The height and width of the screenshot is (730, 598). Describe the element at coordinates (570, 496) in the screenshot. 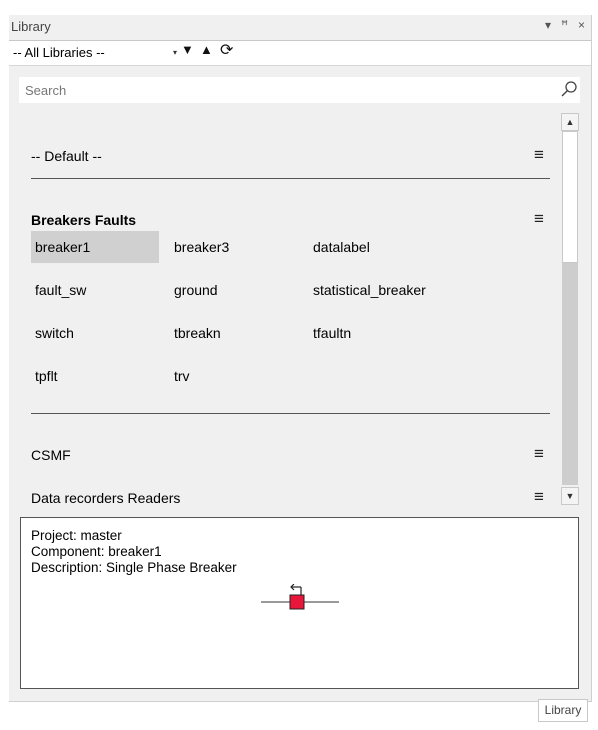

I see `scroll-down-icon: ▼` at that location.